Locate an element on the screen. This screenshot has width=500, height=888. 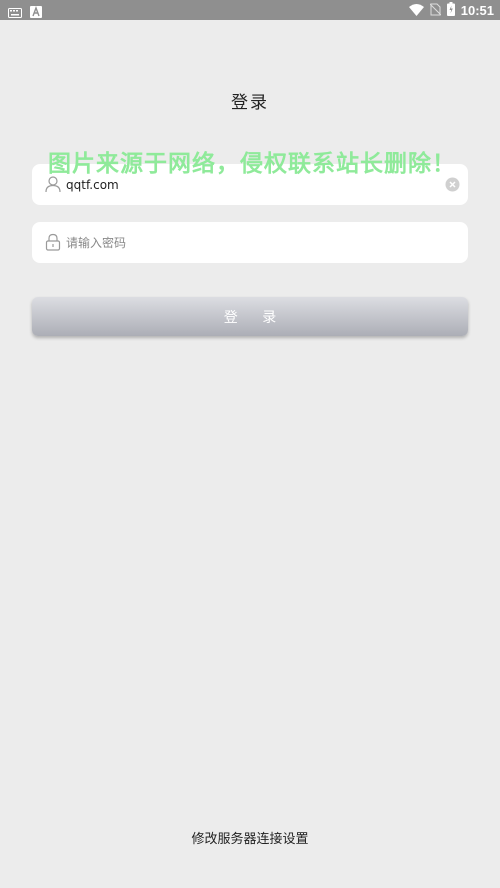
wifi-icon is located at coordinates (416, 10).